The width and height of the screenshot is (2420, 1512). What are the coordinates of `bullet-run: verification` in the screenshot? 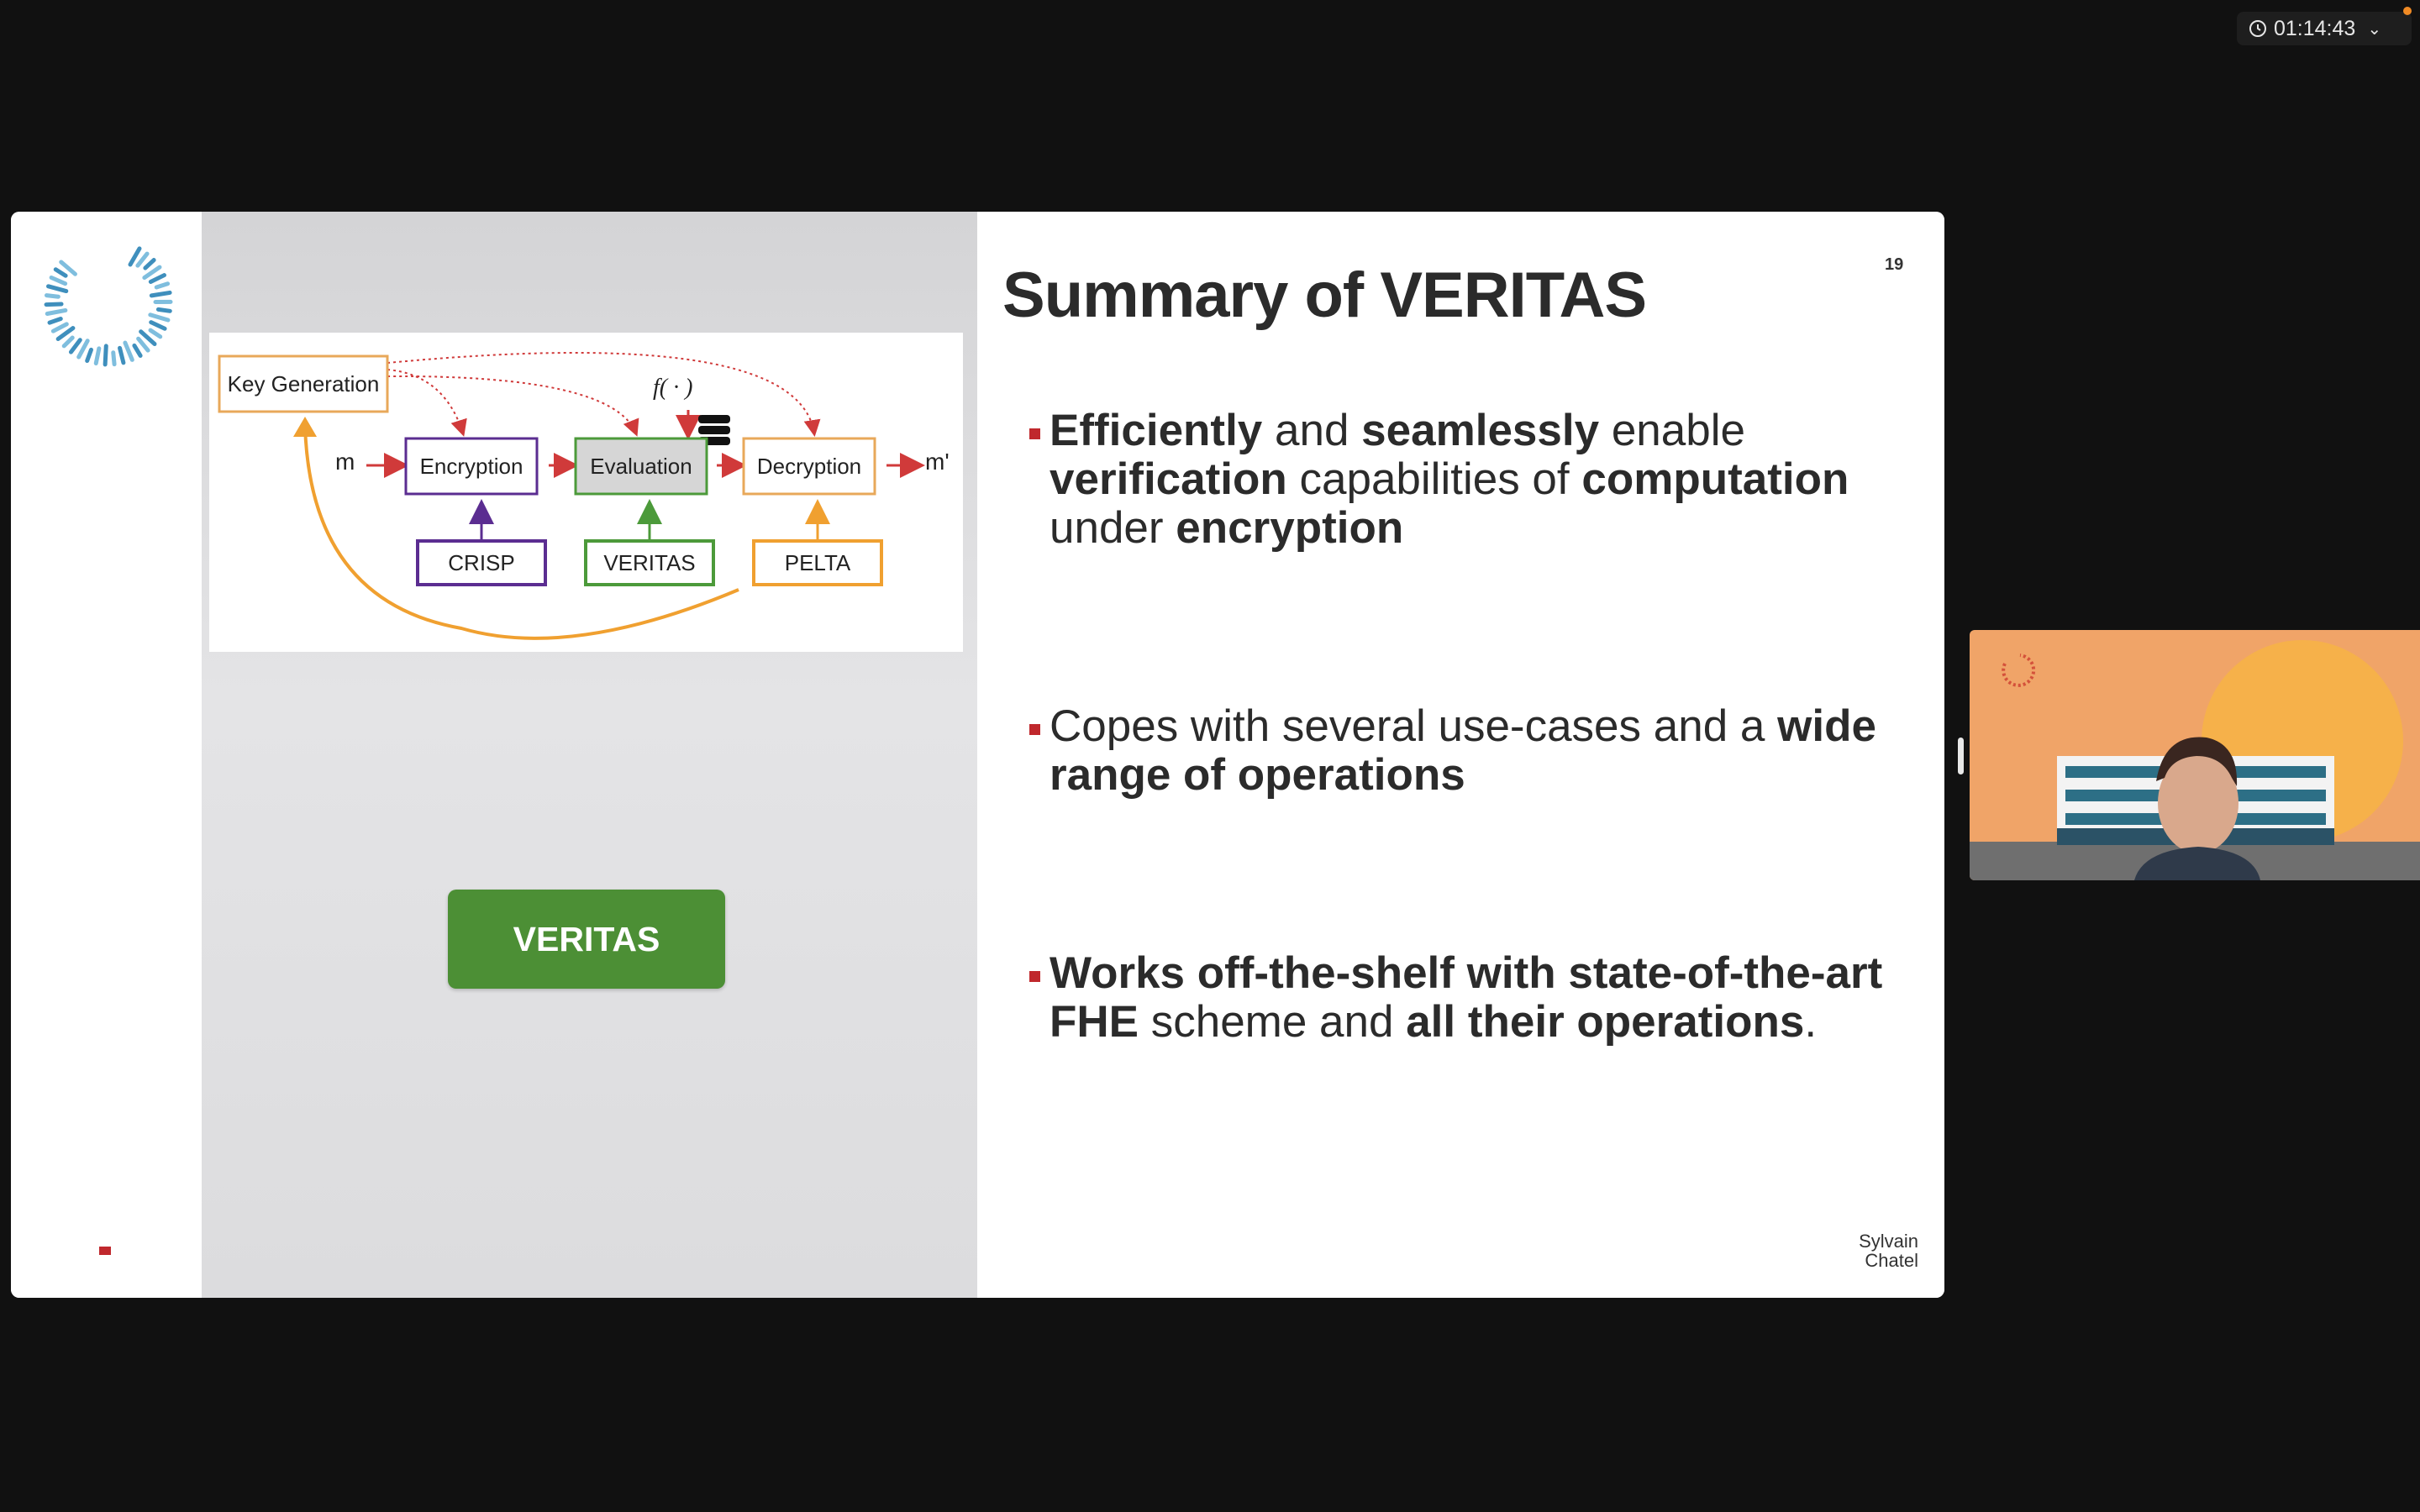 It's located at (1168, 479).